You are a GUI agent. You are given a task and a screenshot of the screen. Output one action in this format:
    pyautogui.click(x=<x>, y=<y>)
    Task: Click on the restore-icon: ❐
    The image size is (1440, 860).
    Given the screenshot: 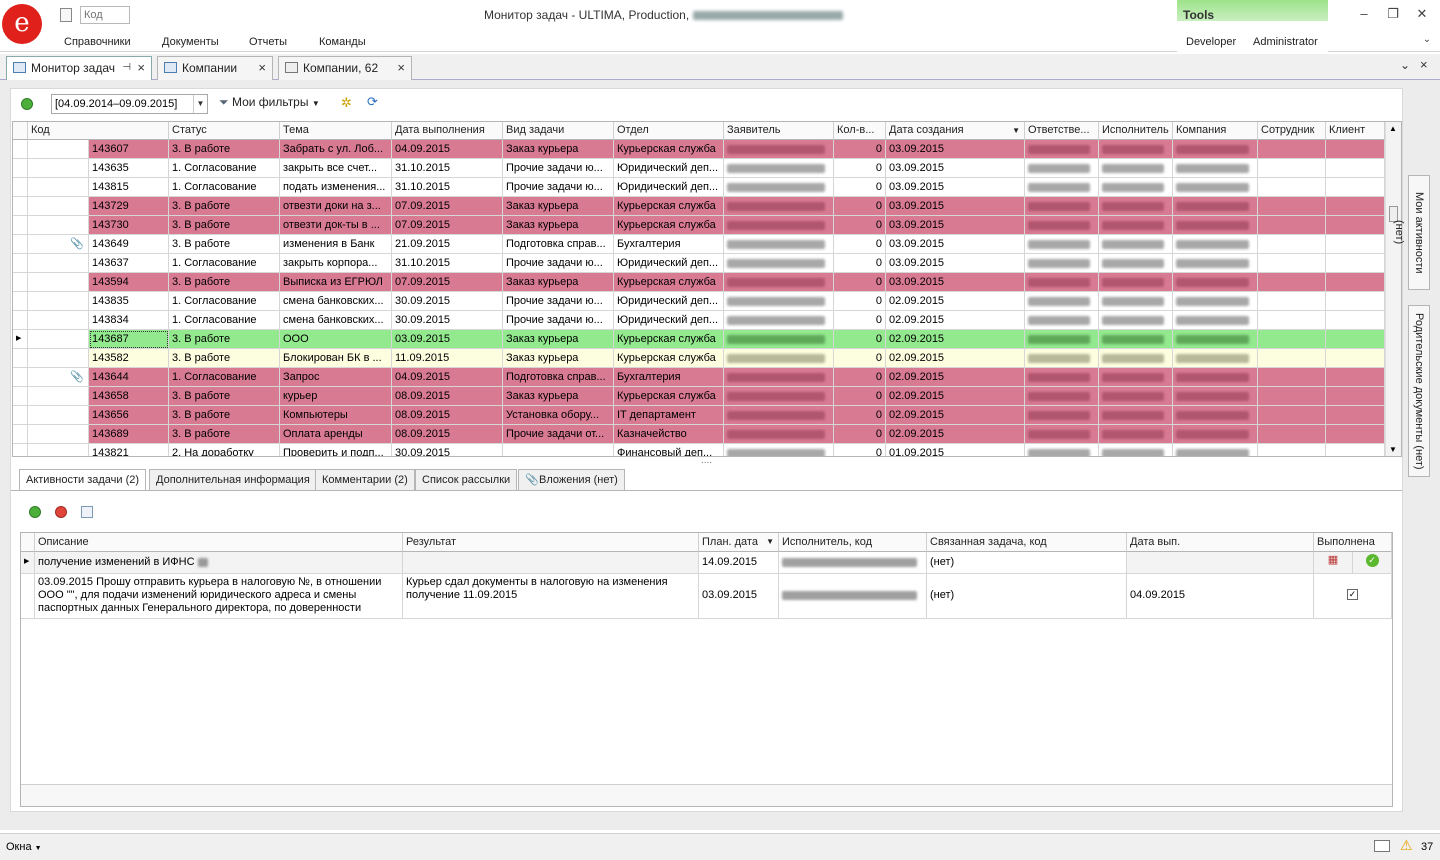 What is the action you would take?
    pyautogui.click(x=1393, y=13)
    